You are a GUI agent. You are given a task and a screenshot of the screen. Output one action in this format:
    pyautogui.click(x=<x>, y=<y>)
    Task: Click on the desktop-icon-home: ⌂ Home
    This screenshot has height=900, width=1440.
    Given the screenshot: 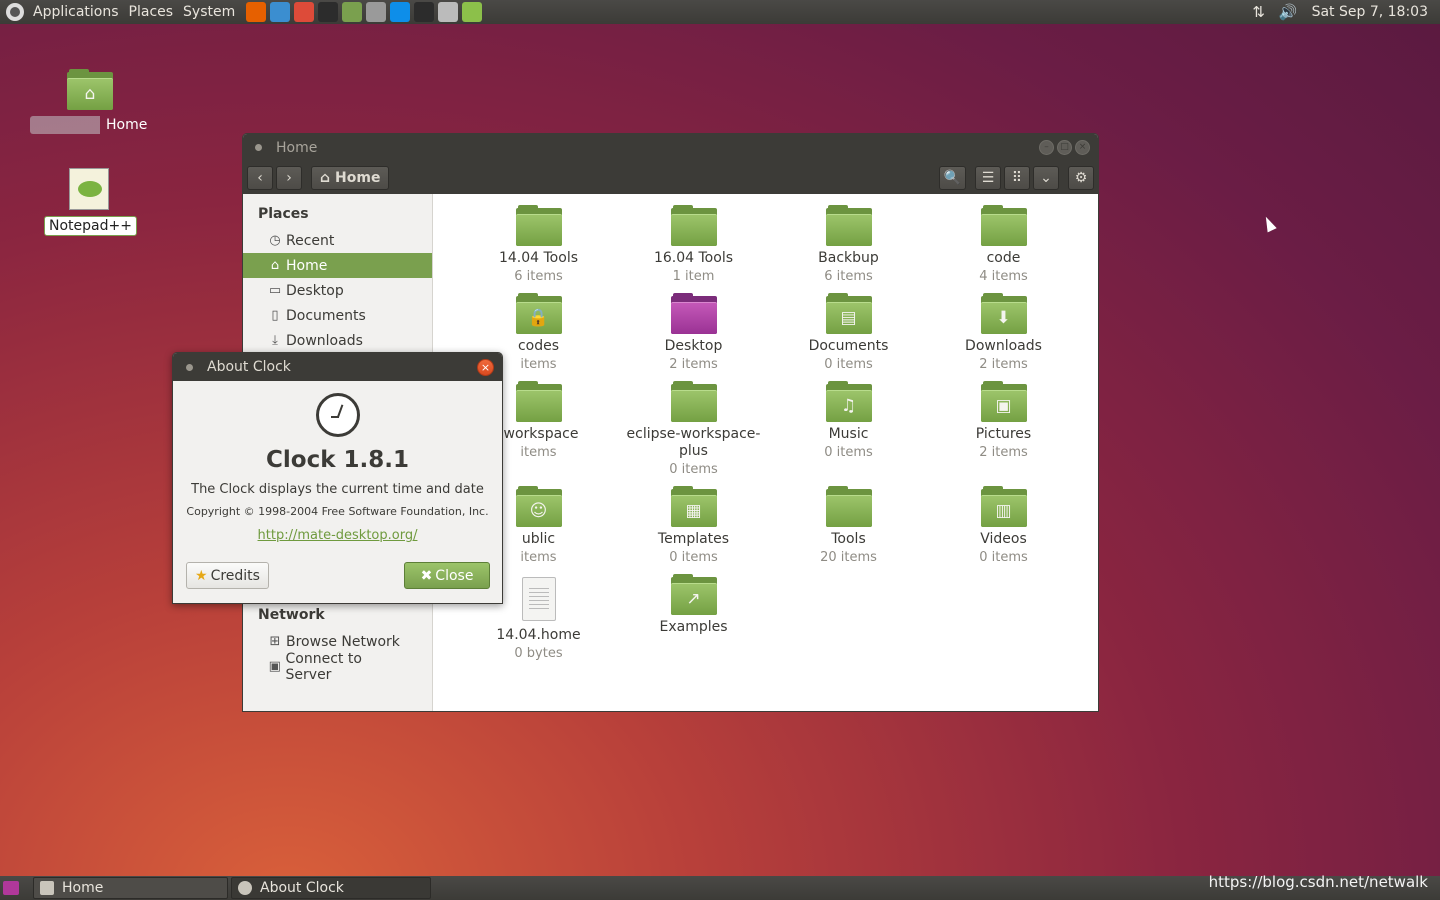 What is the action you would take?
    pyautogui.click(x=91, y=101)
    